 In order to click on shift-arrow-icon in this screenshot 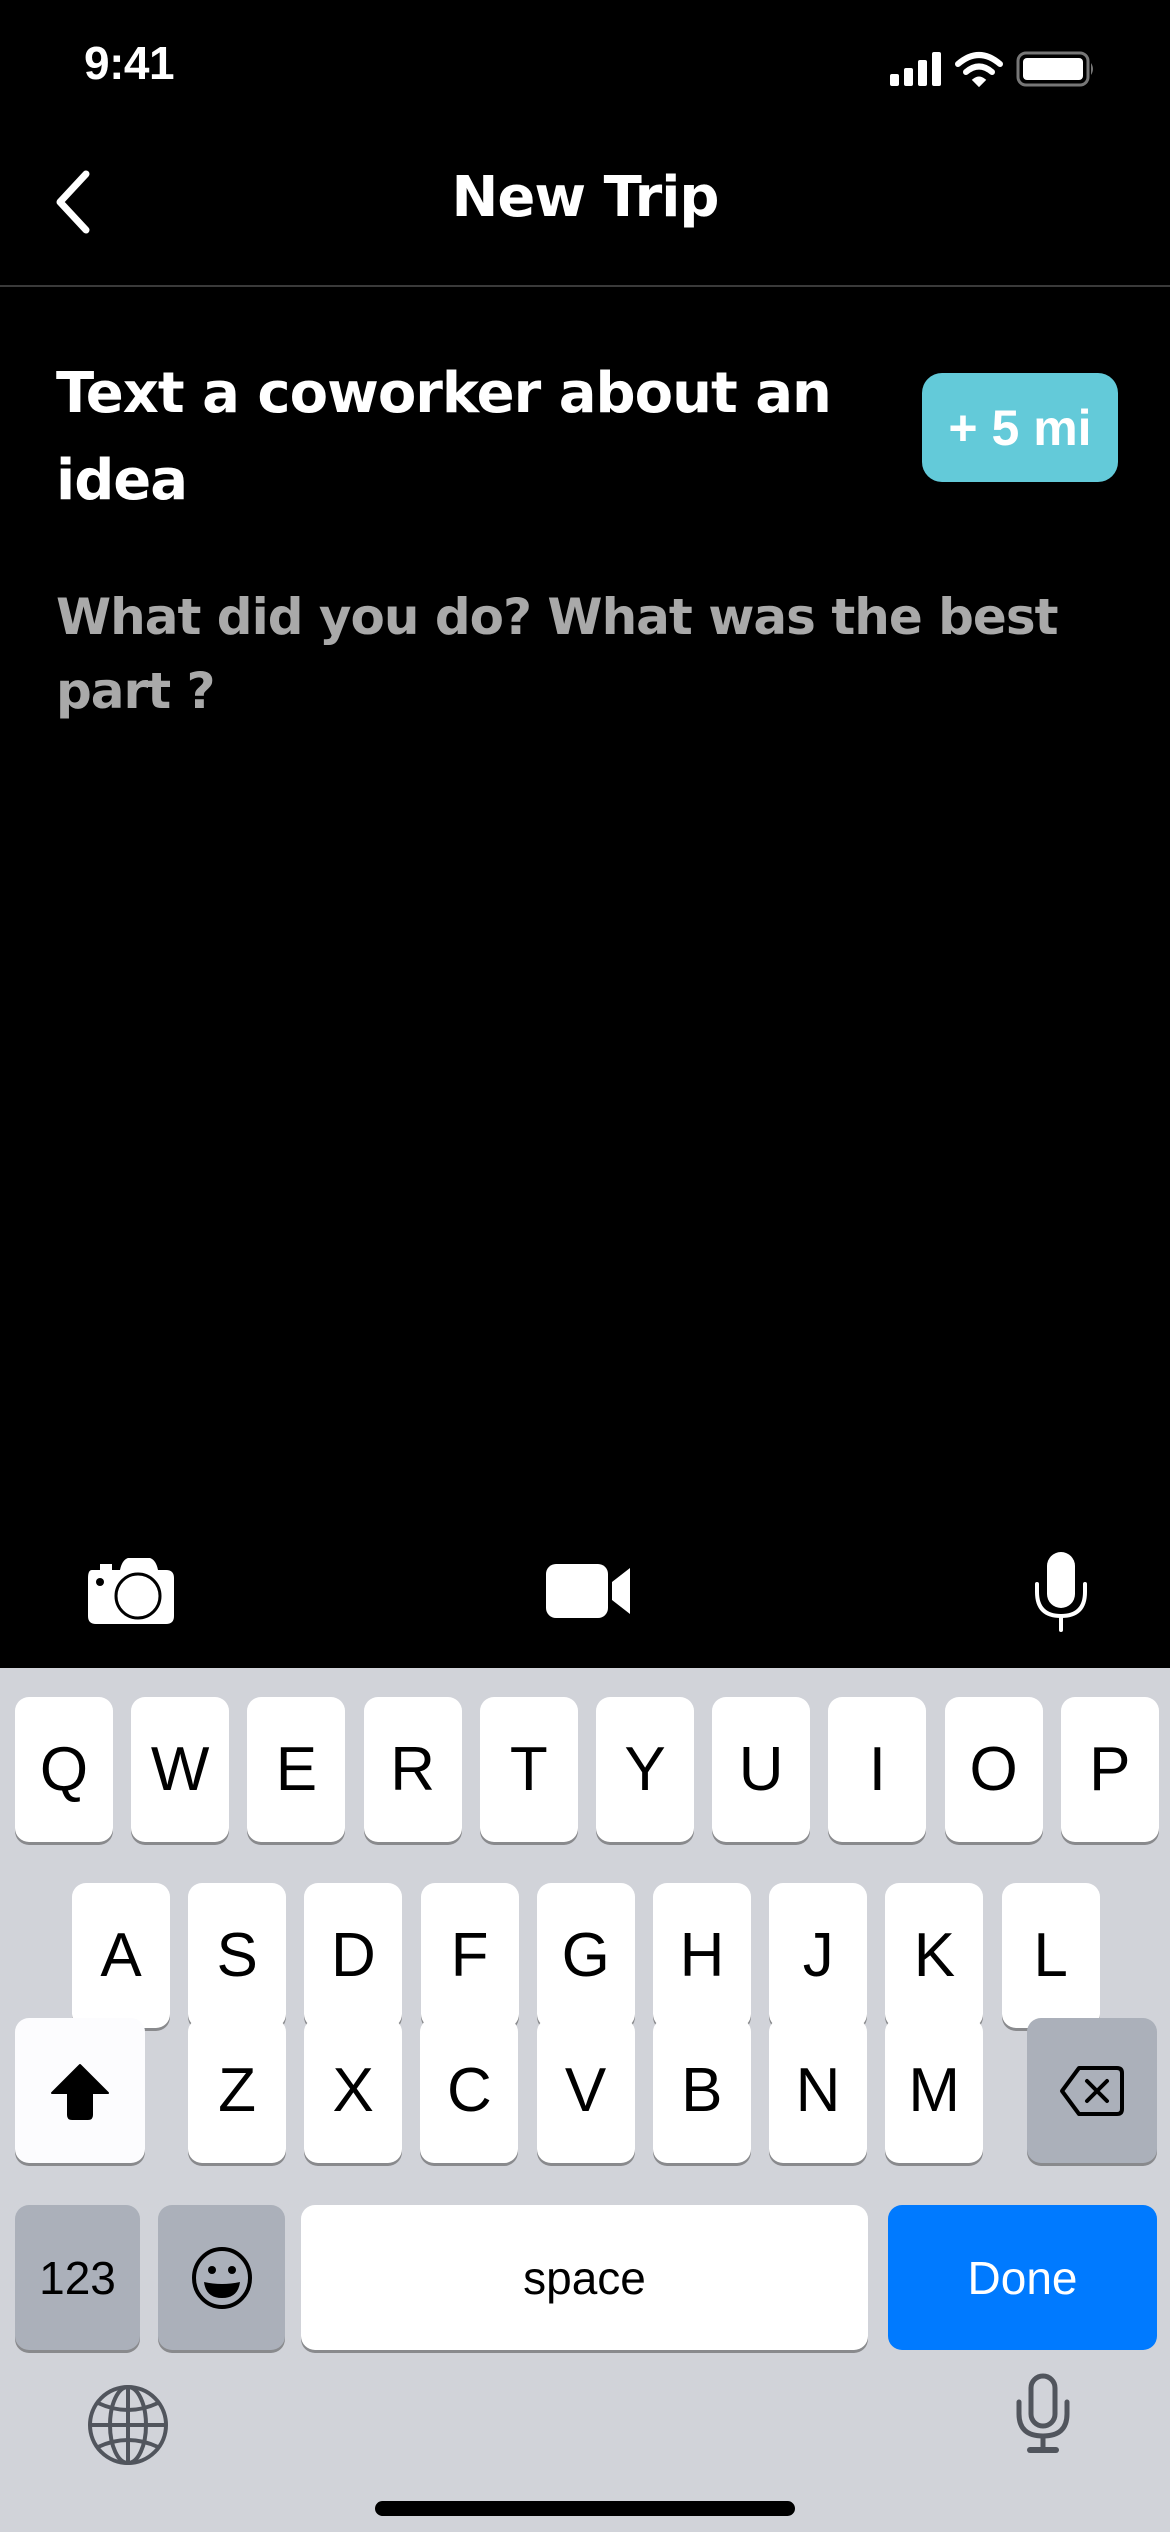, I will do `click(80, 2091)`.